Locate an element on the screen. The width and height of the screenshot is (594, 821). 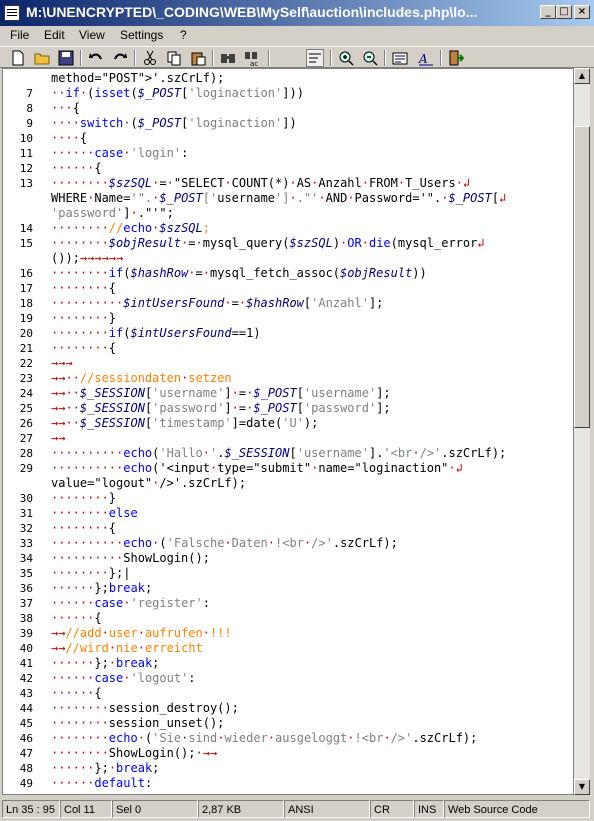
line-number: 22 is located at coordinates (26, 363).